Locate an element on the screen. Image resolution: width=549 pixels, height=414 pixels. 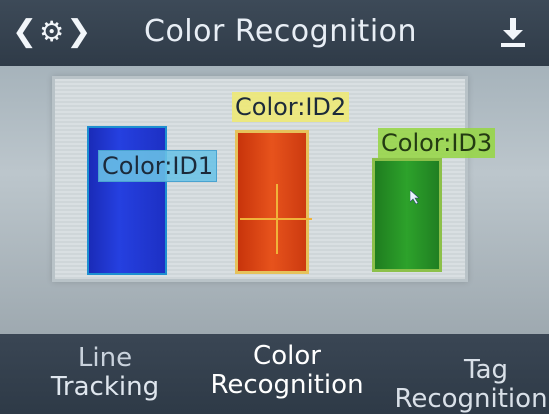
detection-label-id3: Color:ID3 is located at coordinates (437, 143).